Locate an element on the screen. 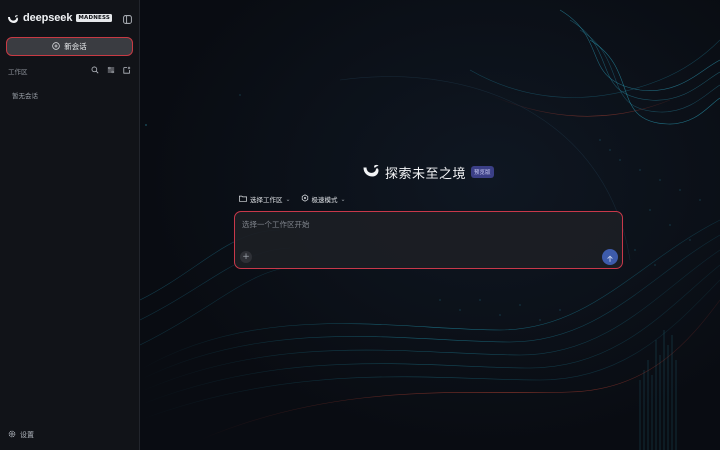 The image size is (720, 450). folder-icon is located at coordinates (243, 199).